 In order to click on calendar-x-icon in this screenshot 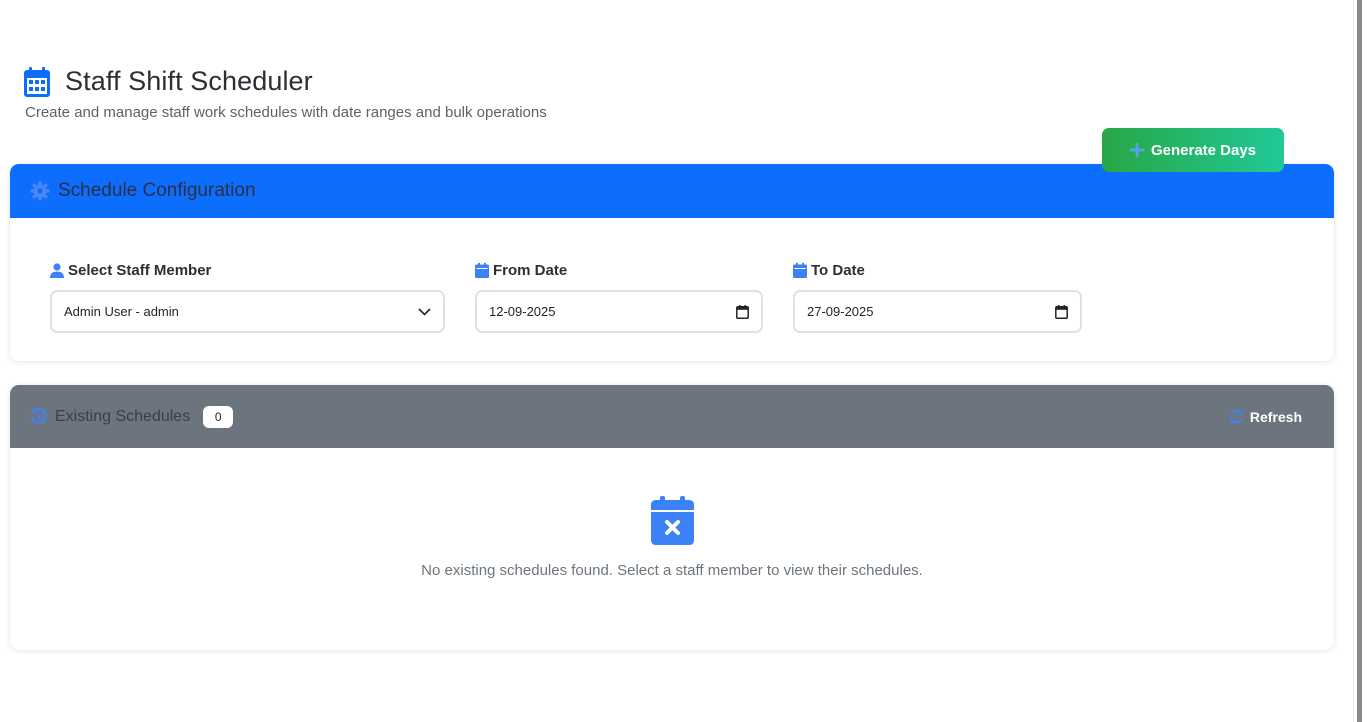, I will do `click(672, 520)`.